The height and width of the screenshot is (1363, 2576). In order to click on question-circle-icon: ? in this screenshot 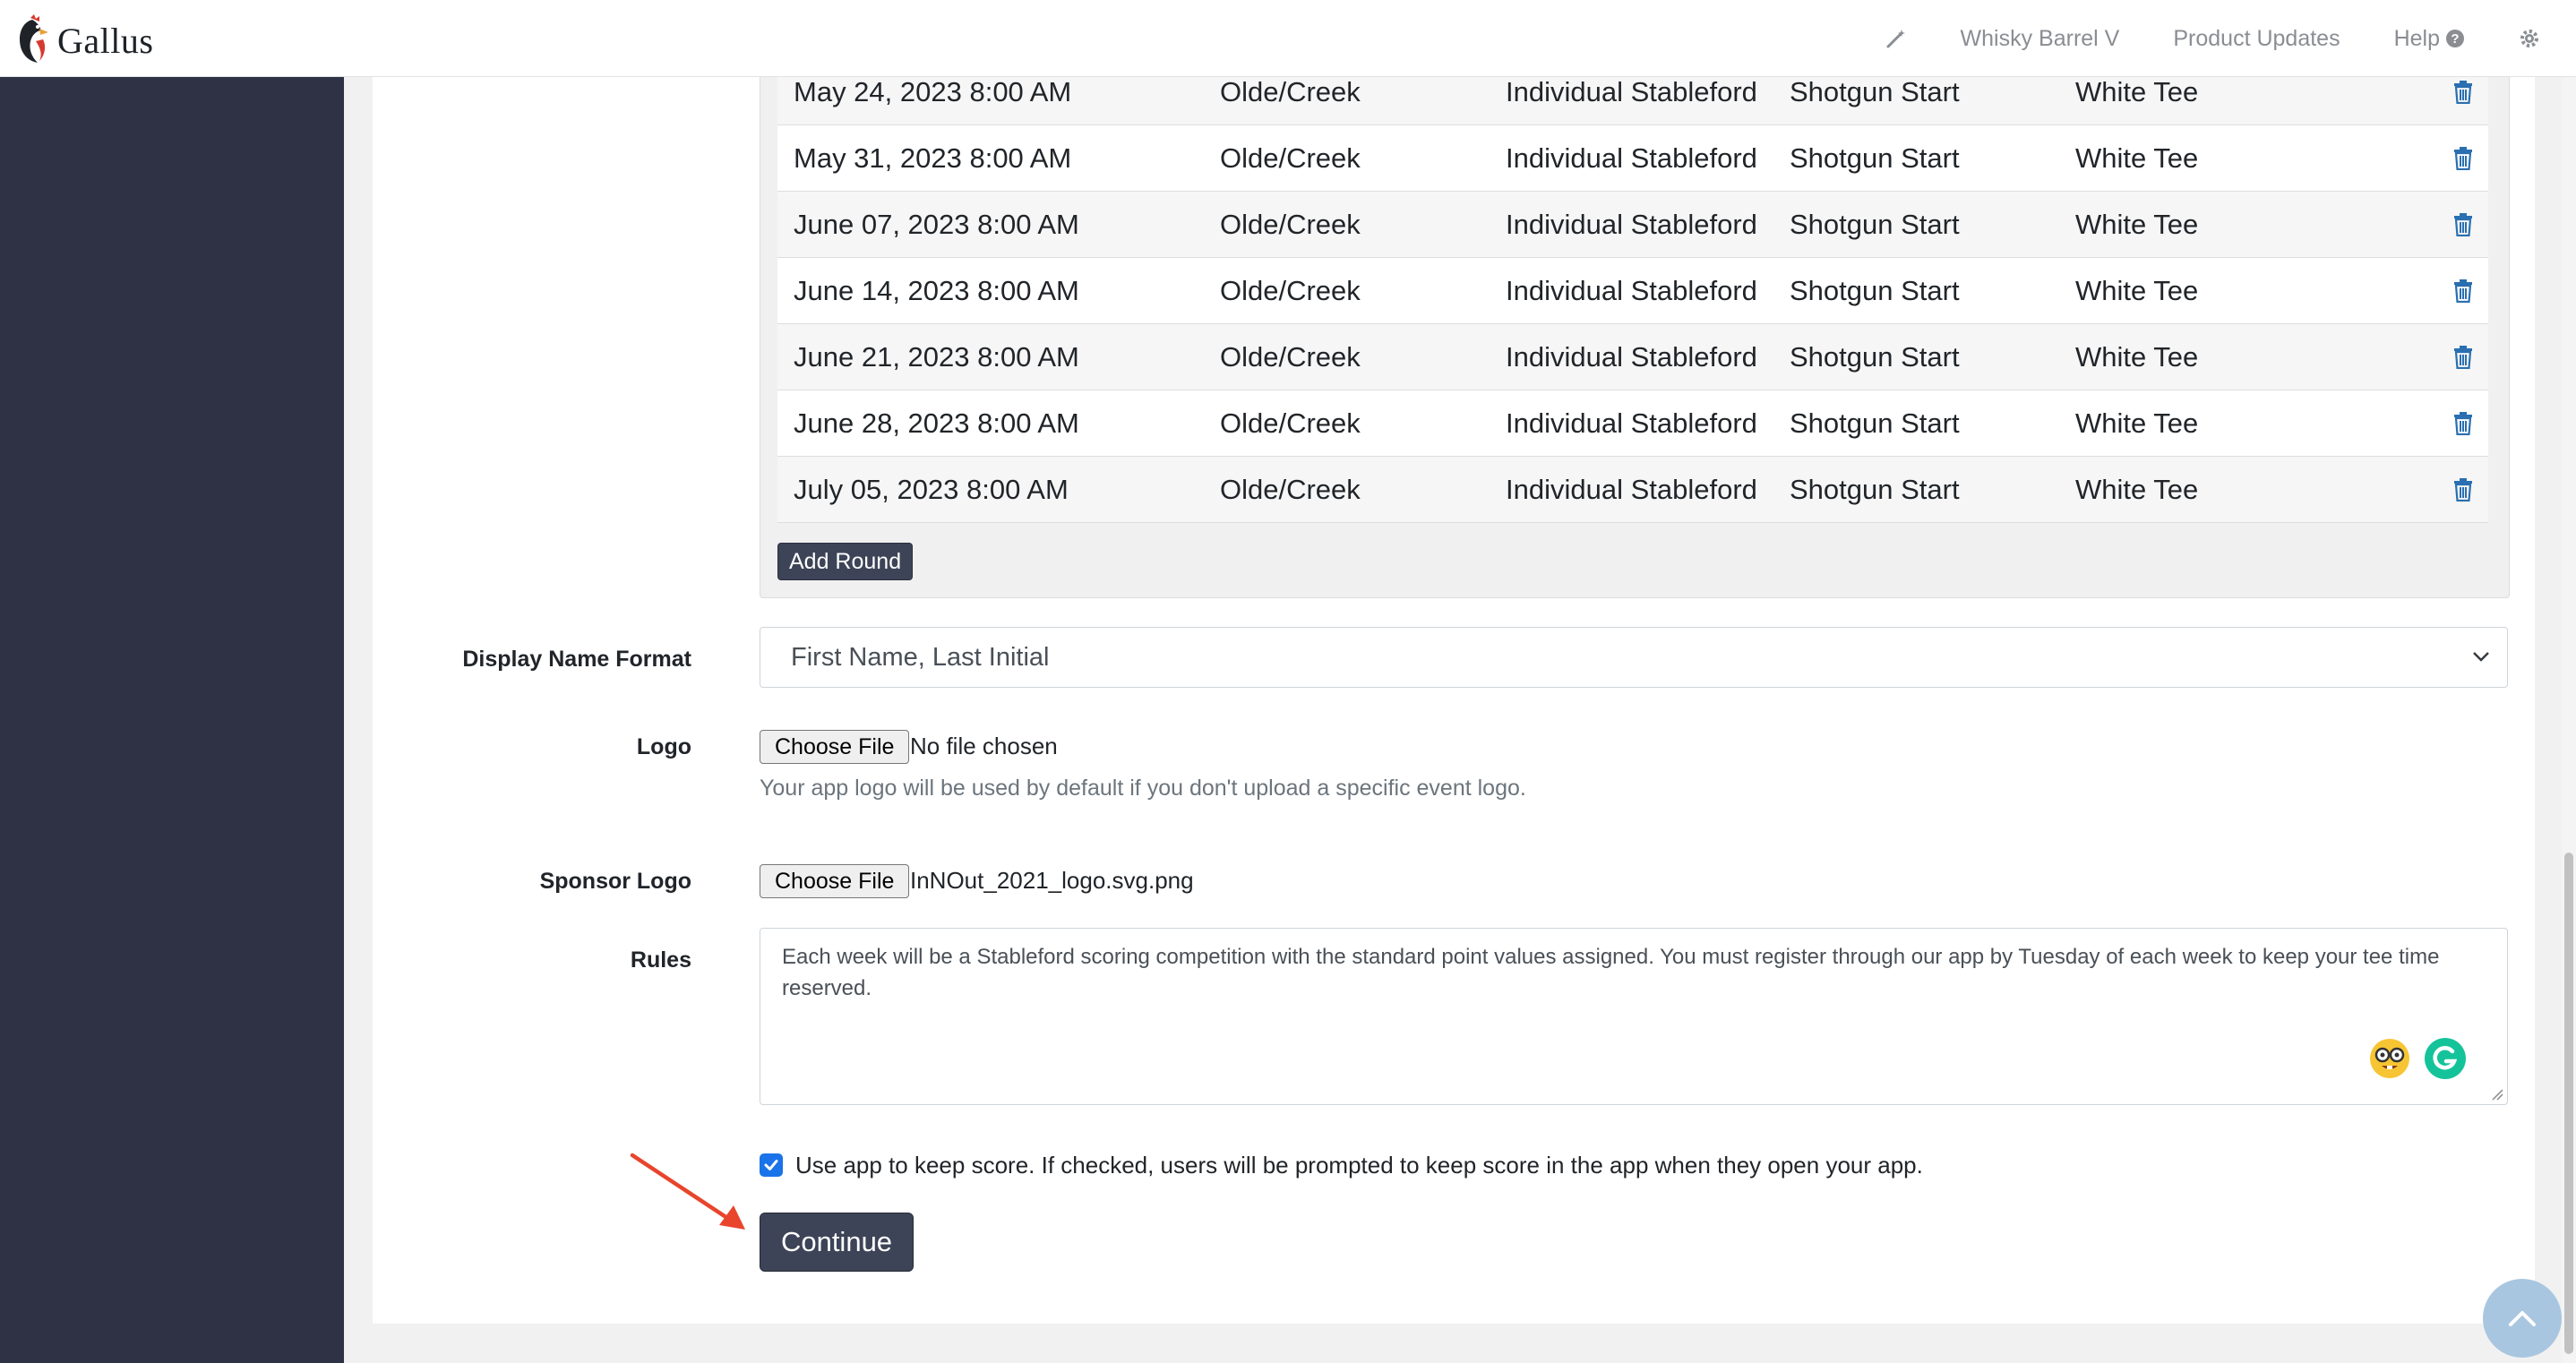, I will do `click(2455, 38)`.